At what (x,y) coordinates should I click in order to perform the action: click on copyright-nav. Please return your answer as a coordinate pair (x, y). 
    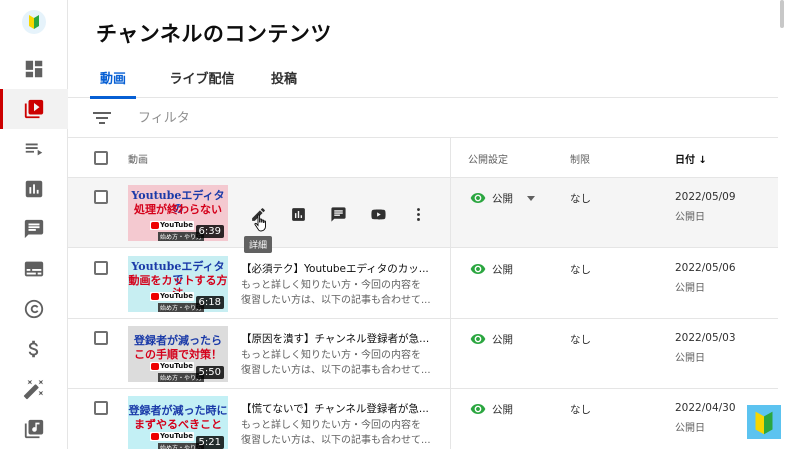
    Looking at the image, I should click on (34, 309).